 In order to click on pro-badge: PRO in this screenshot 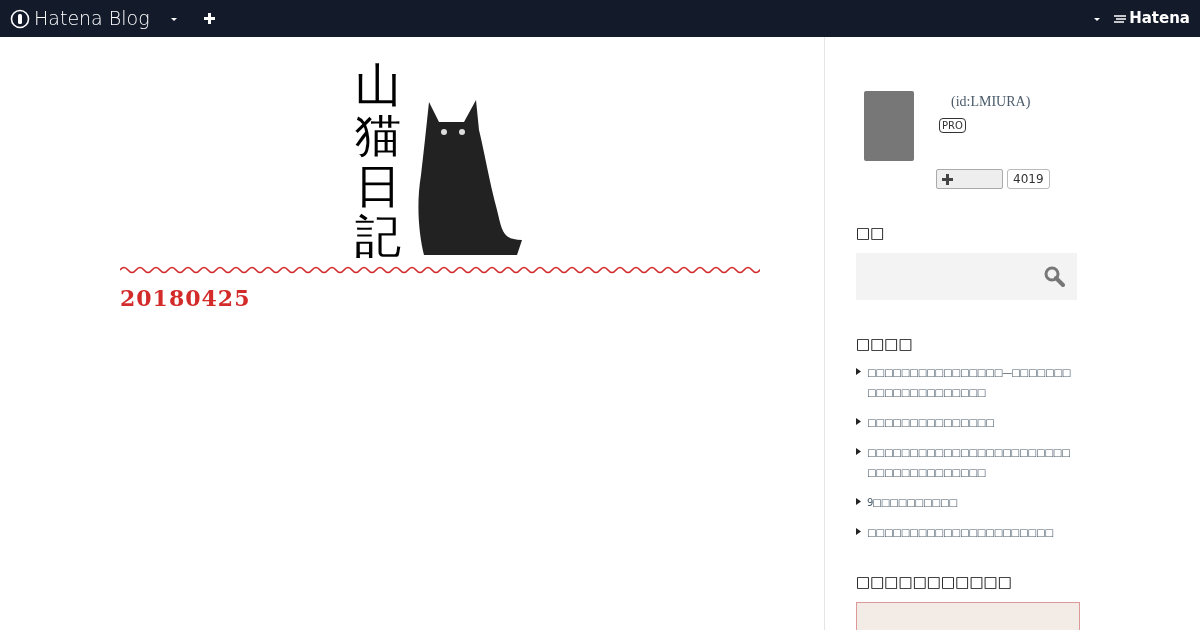, I will do `click(952, 125)`.